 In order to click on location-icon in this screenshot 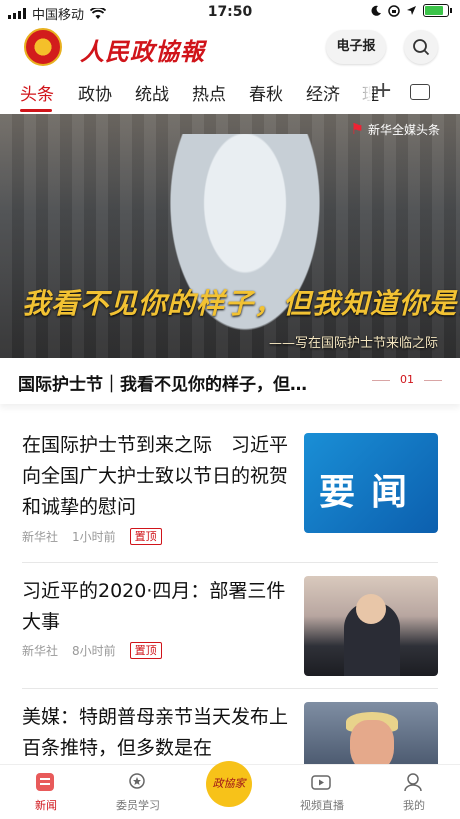, I will do `click(411, 10)`.